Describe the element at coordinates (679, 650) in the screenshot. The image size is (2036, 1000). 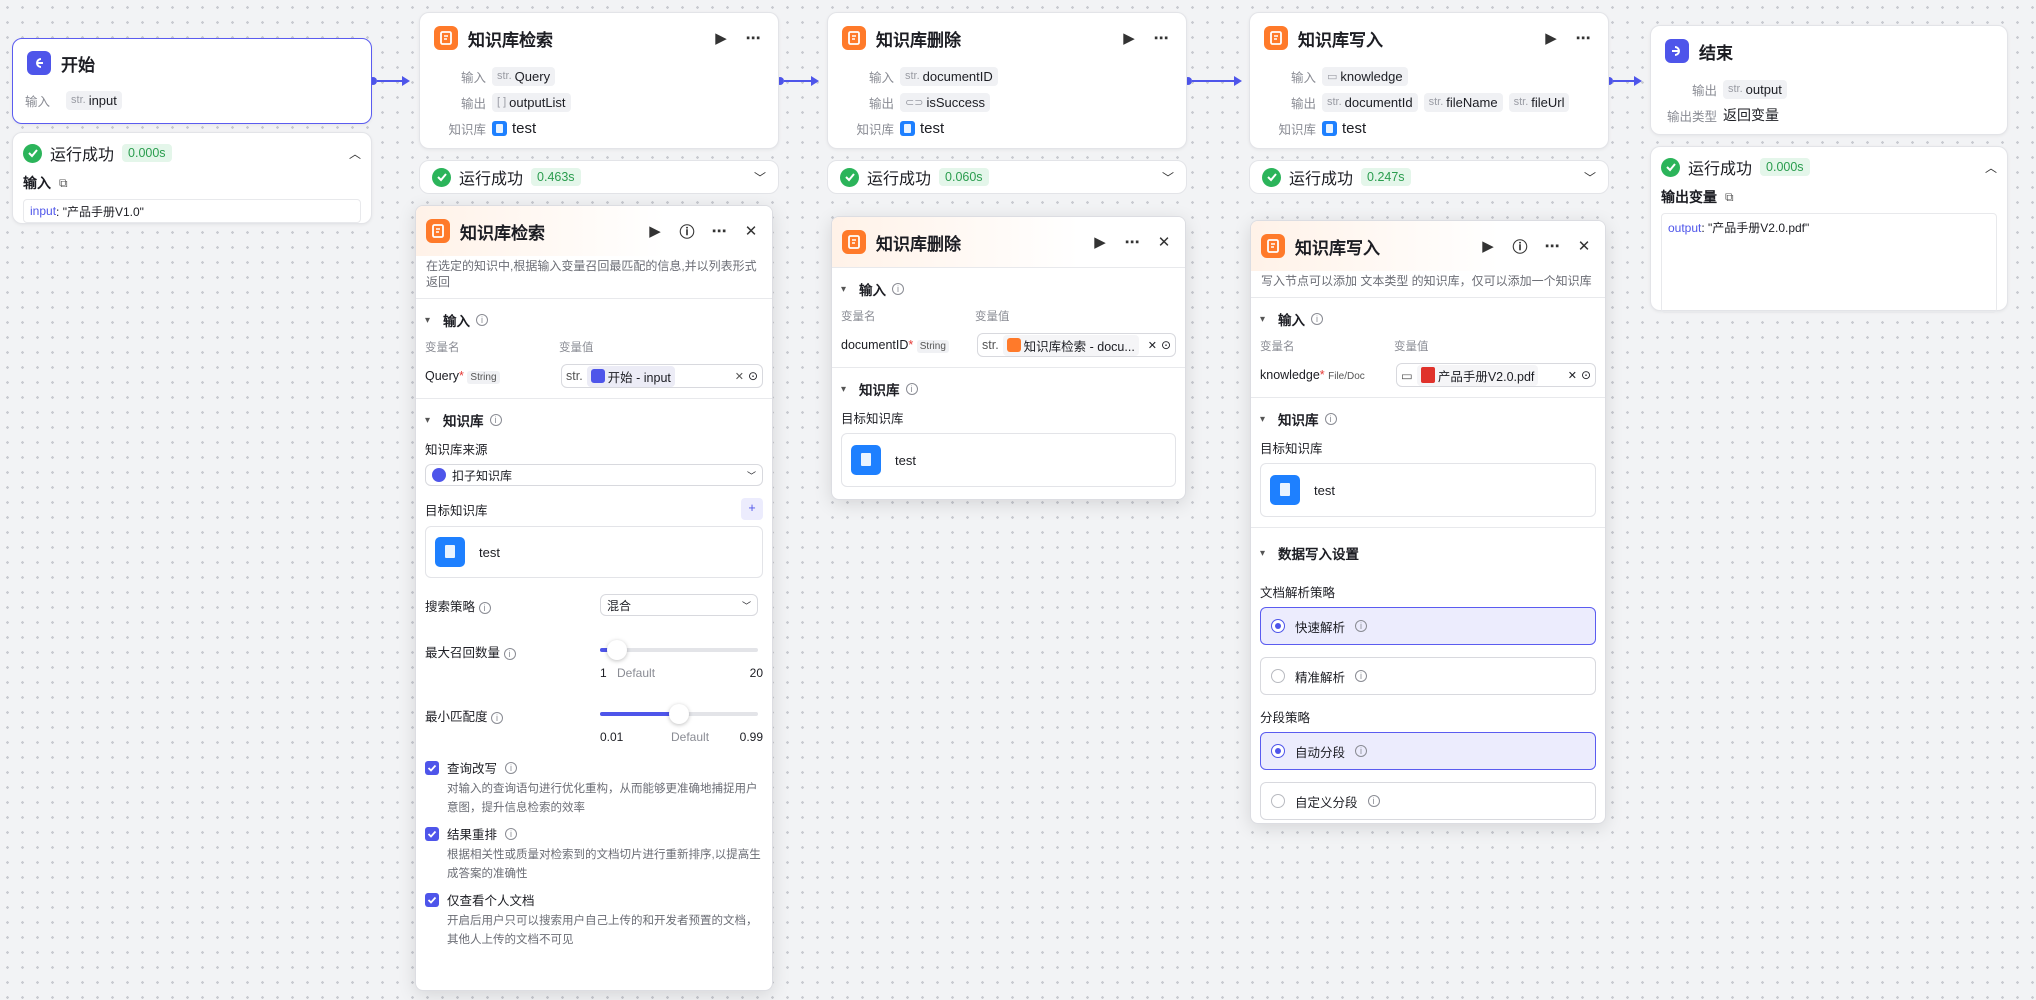
I see `max-recall-slider` at that location.